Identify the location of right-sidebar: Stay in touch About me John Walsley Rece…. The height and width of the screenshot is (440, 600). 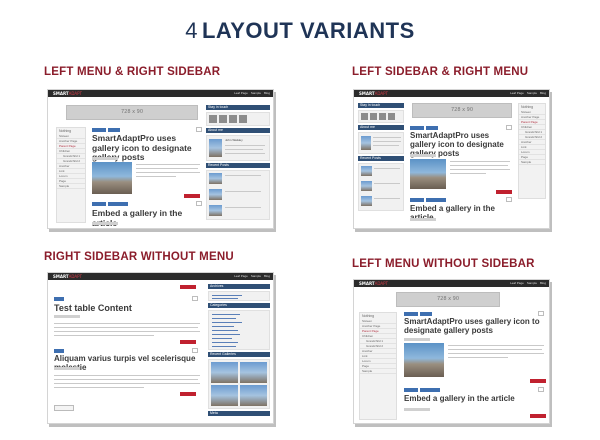
(238, 162).